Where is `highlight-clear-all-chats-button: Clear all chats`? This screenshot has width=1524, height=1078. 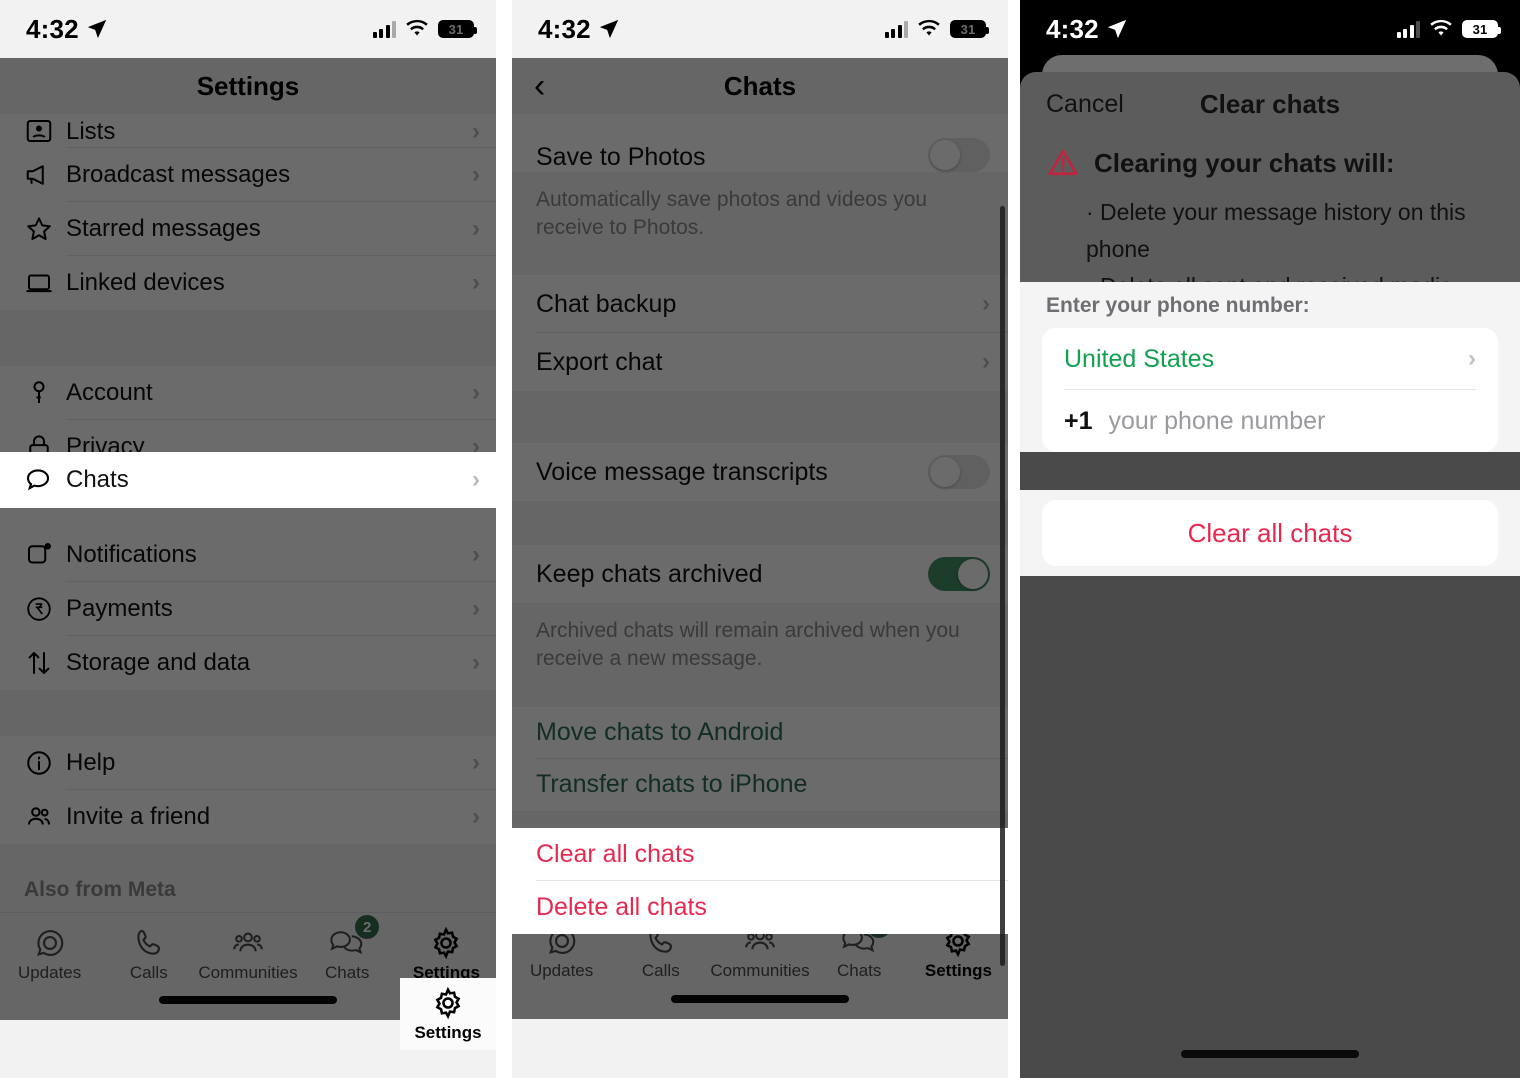
highlight-clear-all-chats-button: Clear all chats is located at coordinates (1270, 533).